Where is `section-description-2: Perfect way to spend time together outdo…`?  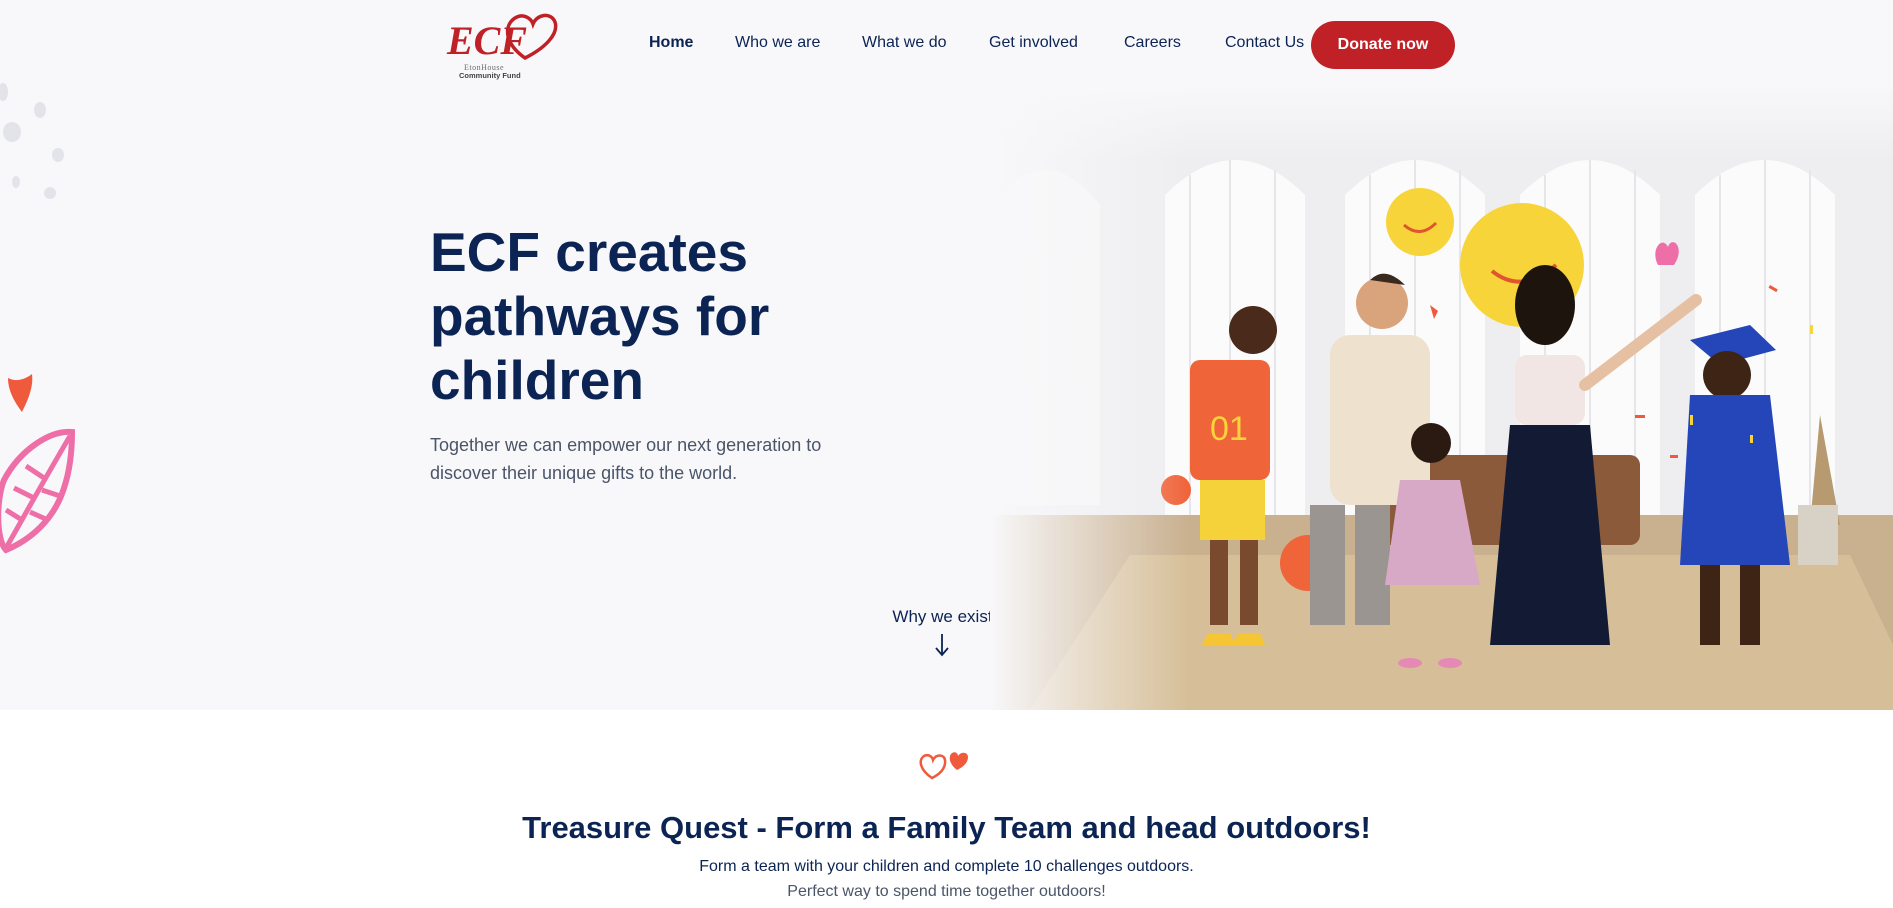
section-description-2: Perfect way to spend time together outdo… is located at coordinates (946, 891).